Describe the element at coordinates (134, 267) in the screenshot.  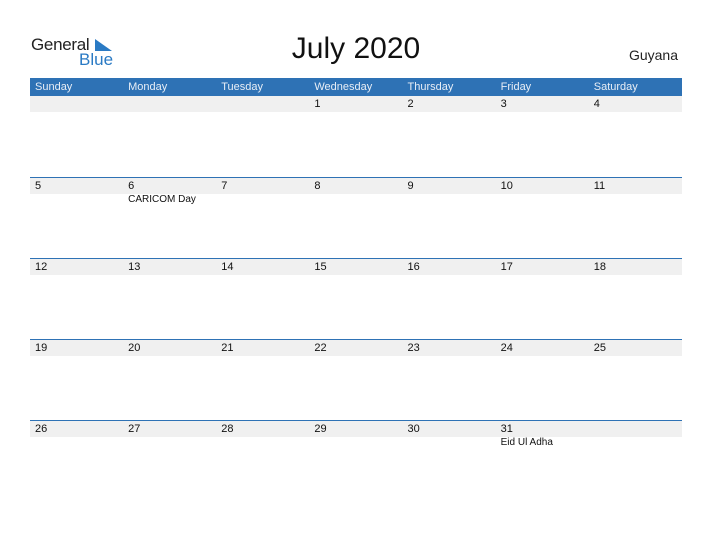
I see `day-number: 13` at that location.